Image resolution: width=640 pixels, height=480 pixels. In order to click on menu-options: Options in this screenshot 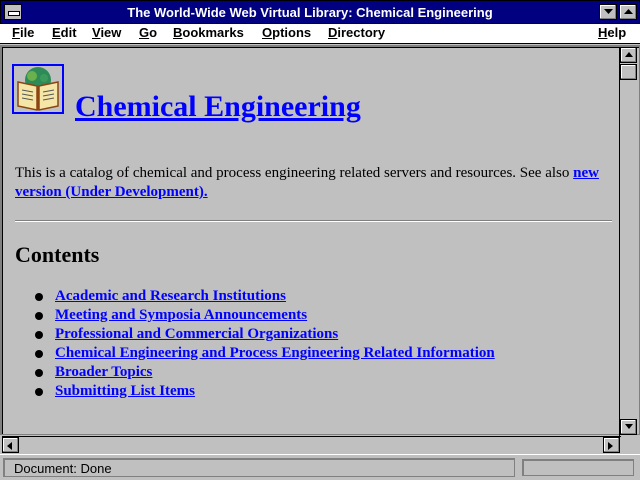, I will do `click(286, 32)`.